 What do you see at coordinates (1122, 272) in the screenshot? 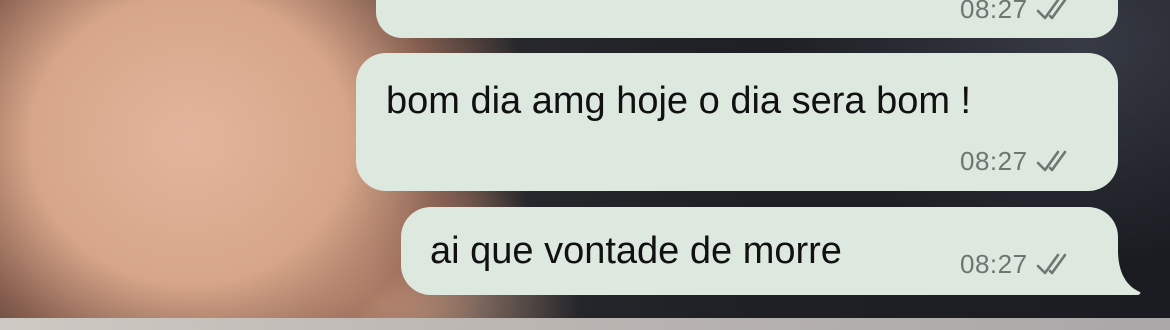
I see `bubble-tail` at bounding box center [1122, 272].